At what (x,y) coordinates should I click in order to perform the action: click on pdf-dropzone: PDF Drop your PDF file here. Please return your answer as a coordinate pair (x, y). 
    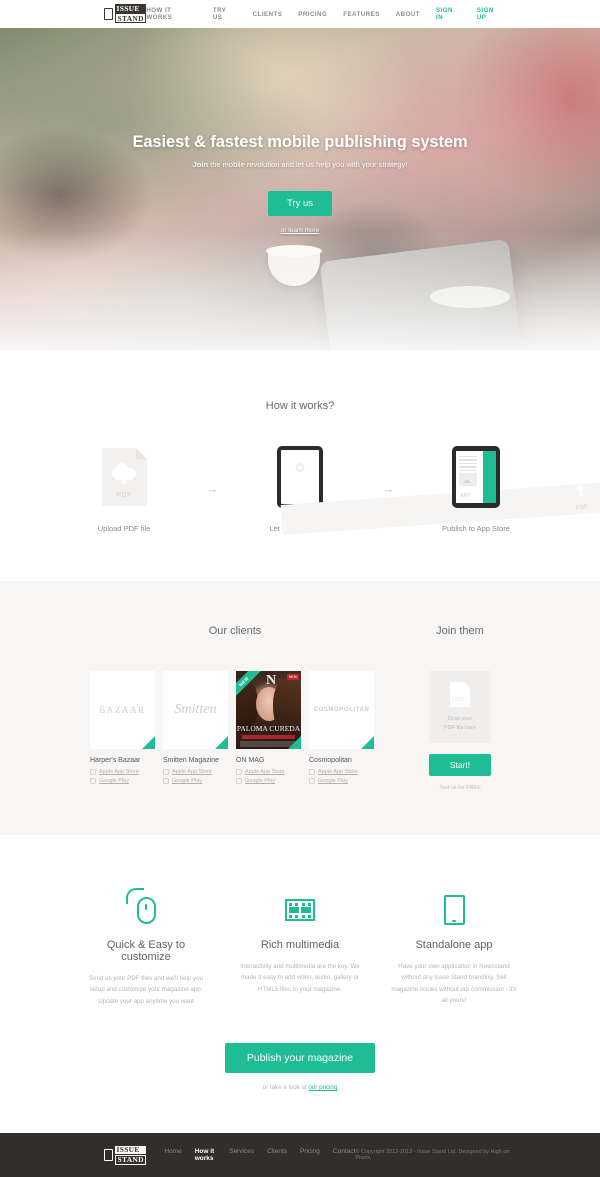
    Looking at the image, I should click on (460, 707).